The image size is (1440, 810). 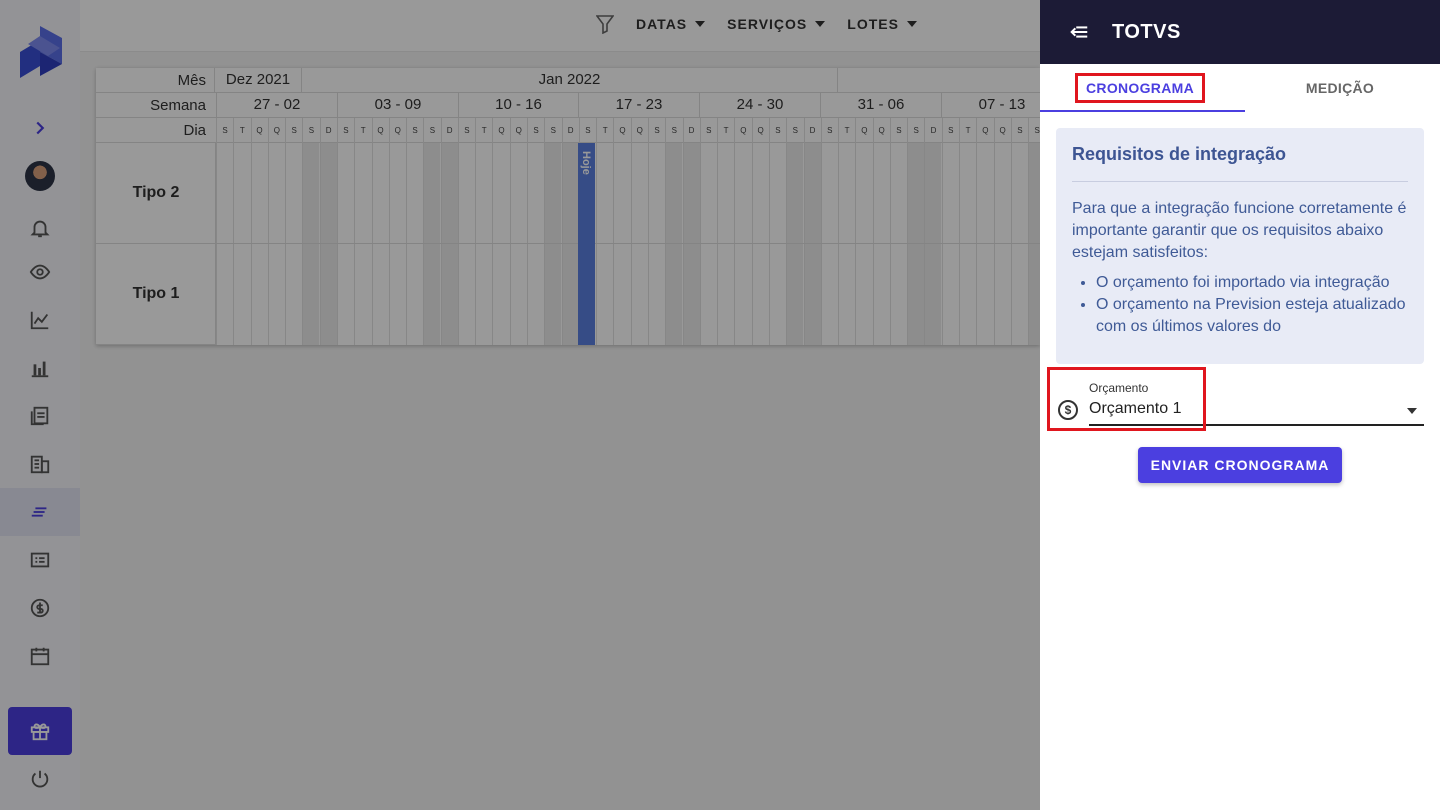 What do you see at coordinates (1240, 399) in the screenshot?
I see `budget-select: $ Orçamento Orçamento 1` at bounding box center [1240, 399].